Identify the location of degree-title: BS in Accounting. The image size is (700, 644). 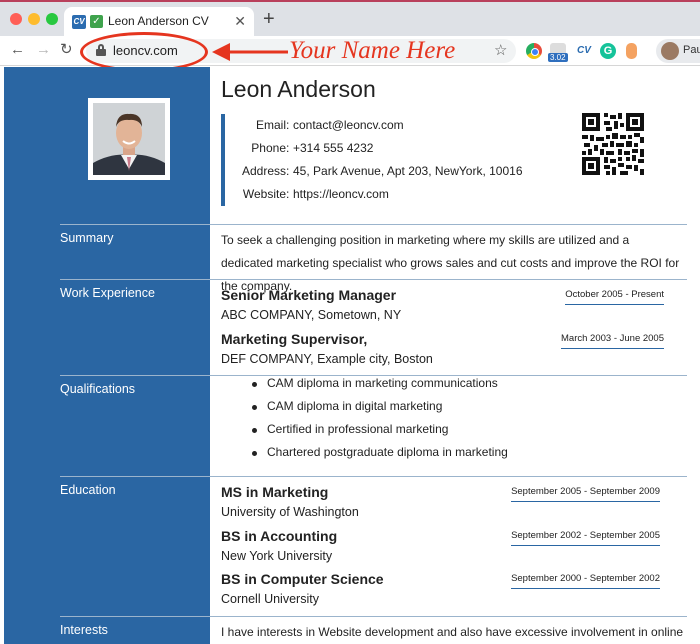
(279, 536).